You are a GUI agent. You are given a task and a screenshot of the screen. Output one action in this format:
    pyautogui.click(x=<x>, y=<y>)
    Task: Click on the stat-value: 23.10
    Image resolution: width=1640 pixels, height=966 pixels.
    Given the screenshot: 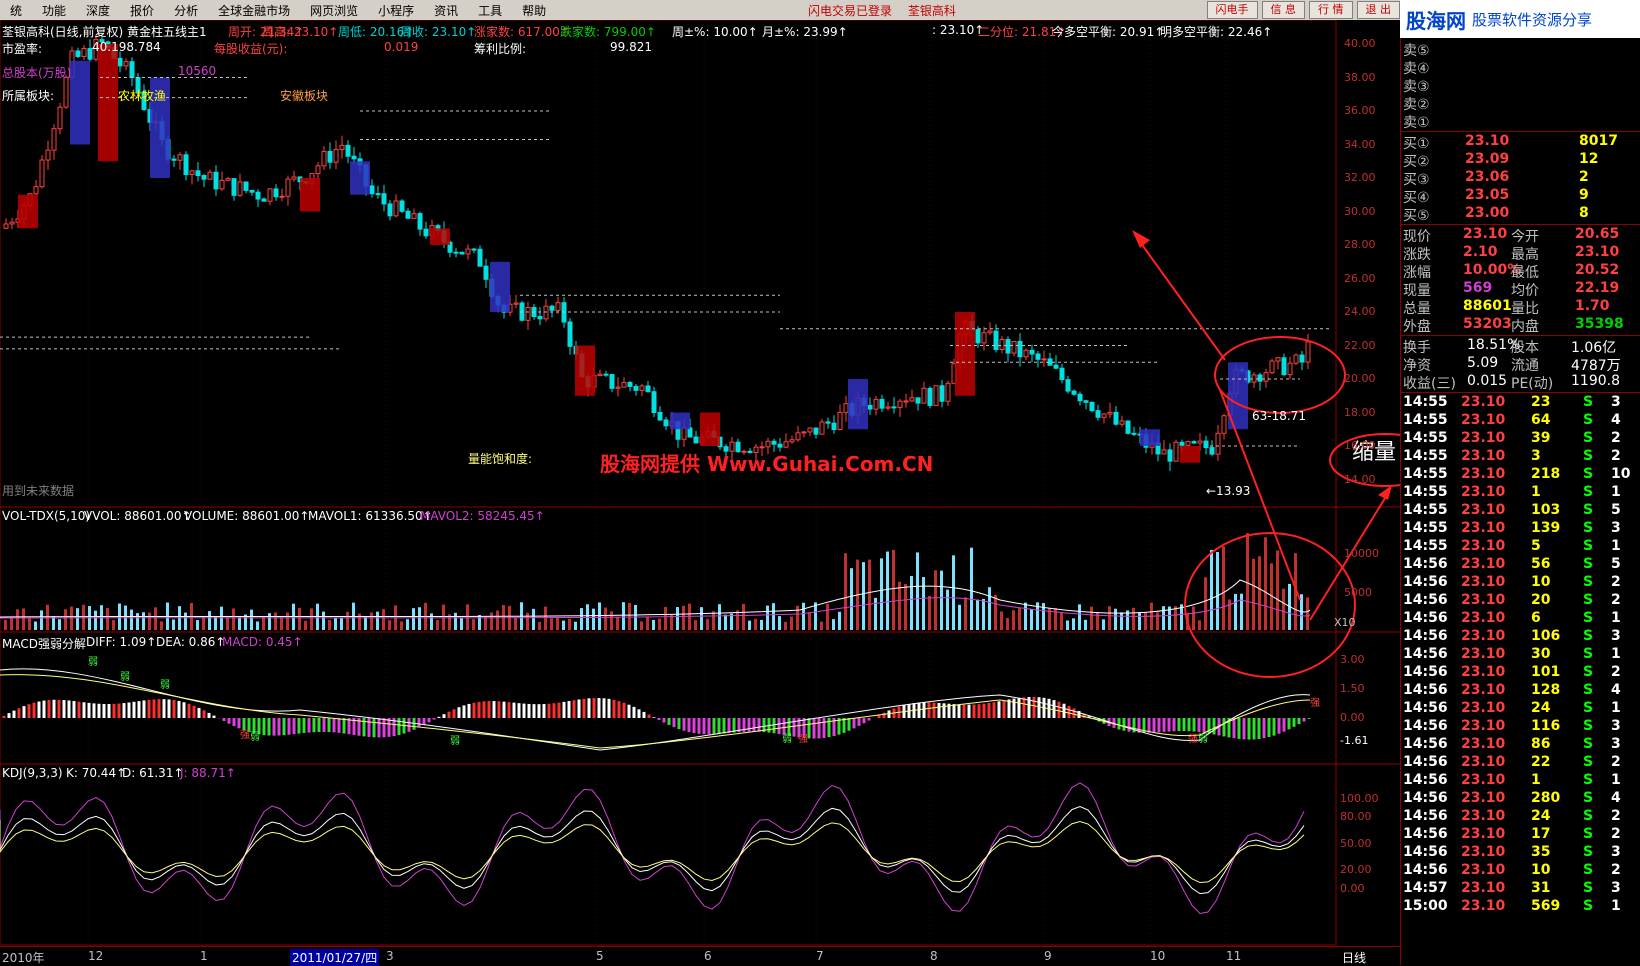 What is the action you would take?
    pyautogui.click(x=1485, y=234)
    